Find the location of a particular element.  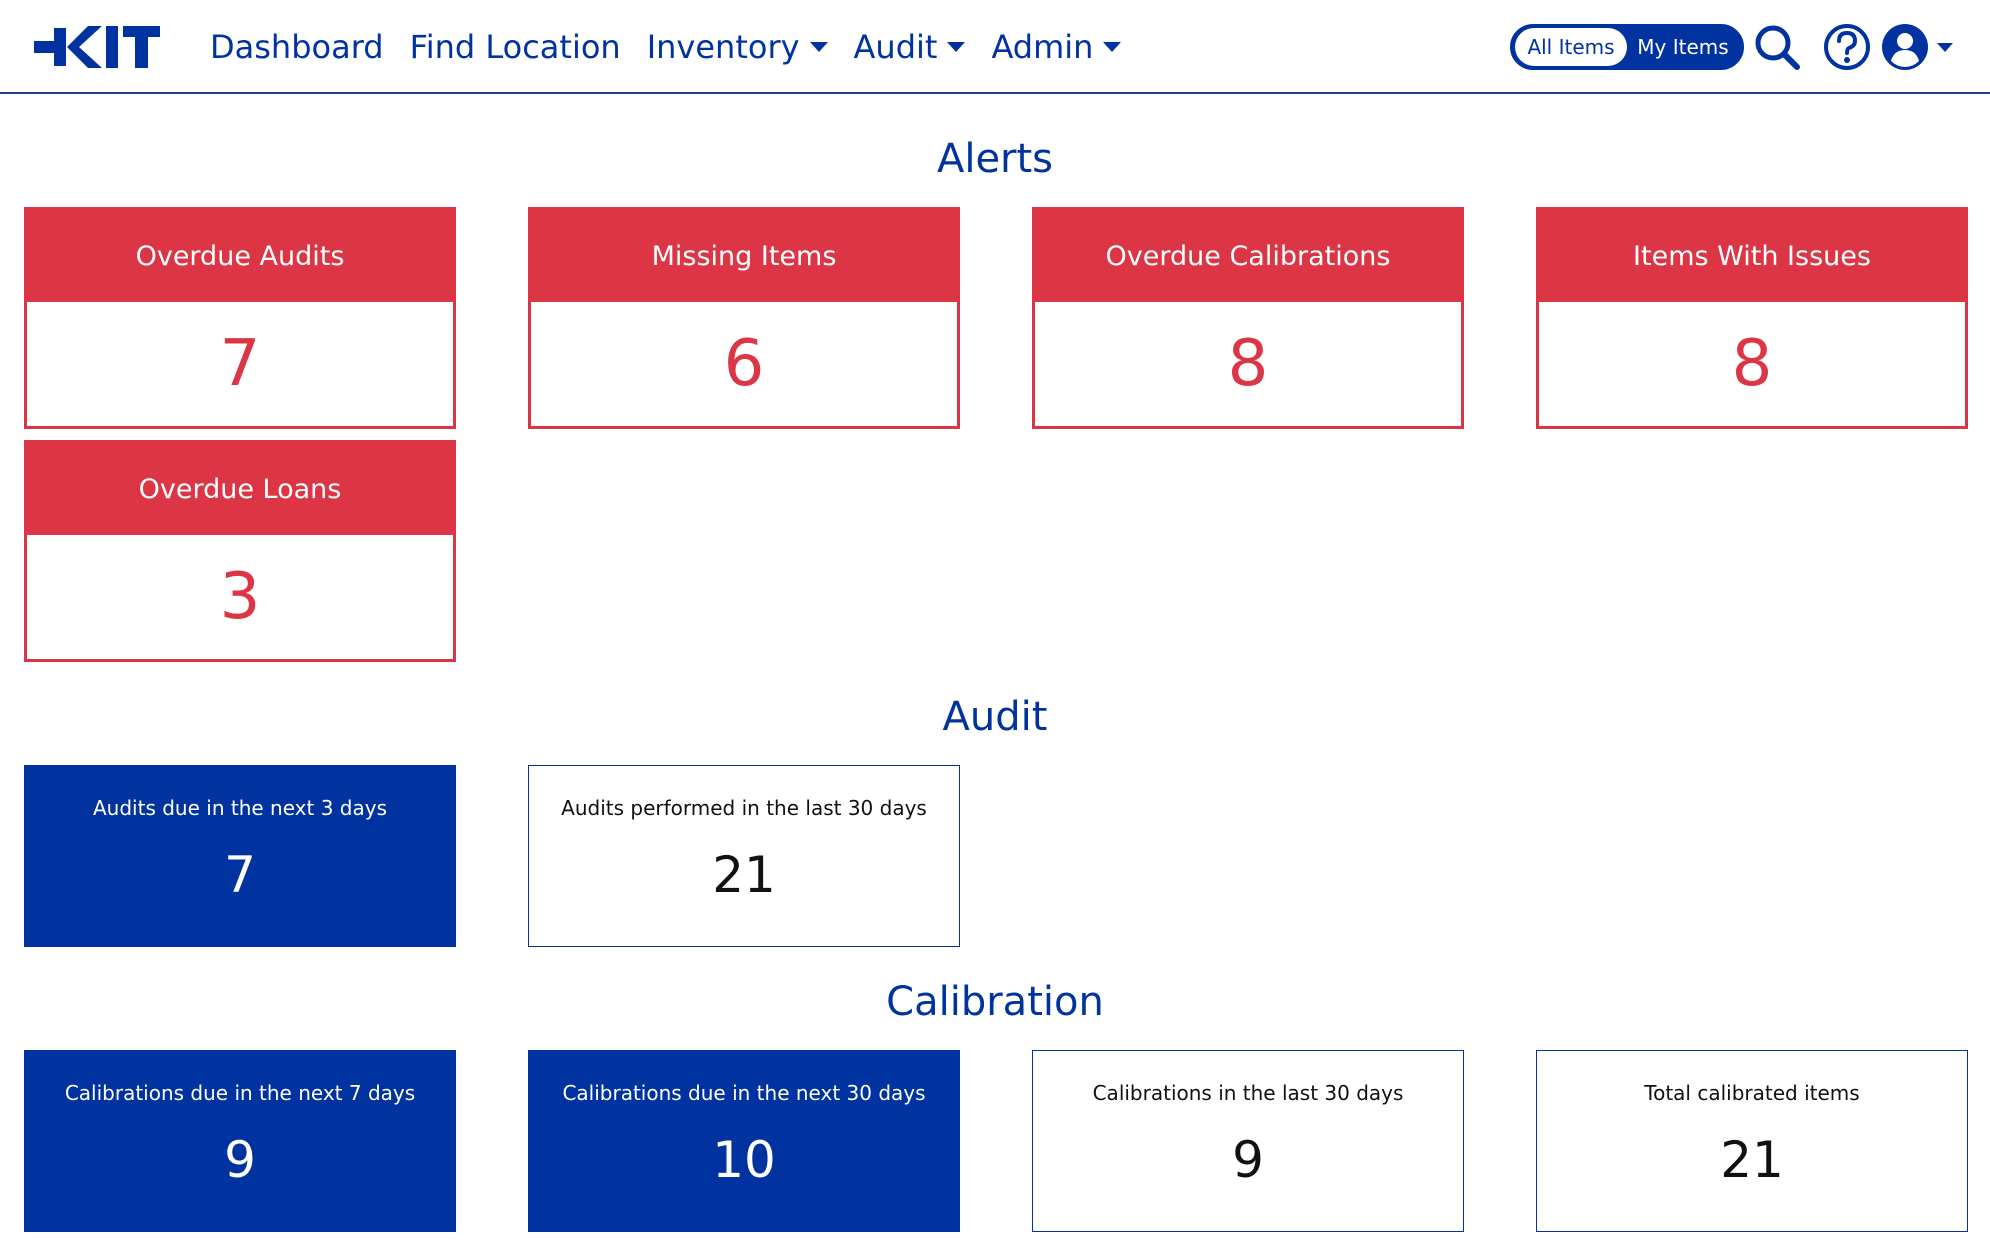

stat-card-value: 10 is located at coordinates (744, 1160).